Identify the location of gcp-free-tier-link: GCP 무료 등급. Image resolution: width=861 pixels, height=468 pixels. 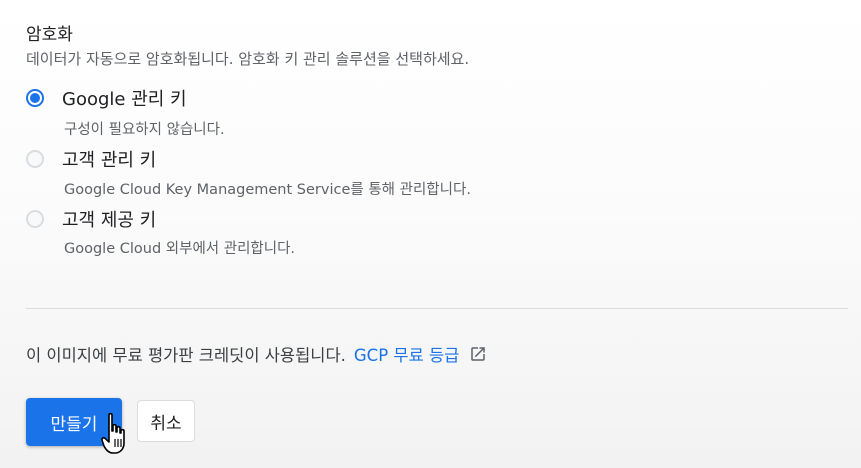
(406, 354).